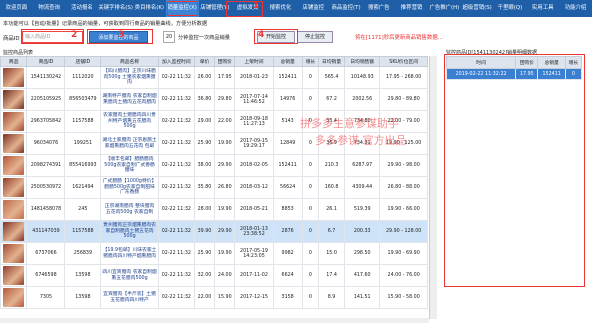  Describe the element at coordinates (477, 8) in the screenshot. I see `nav-item: 超级营销(S)` at that location.